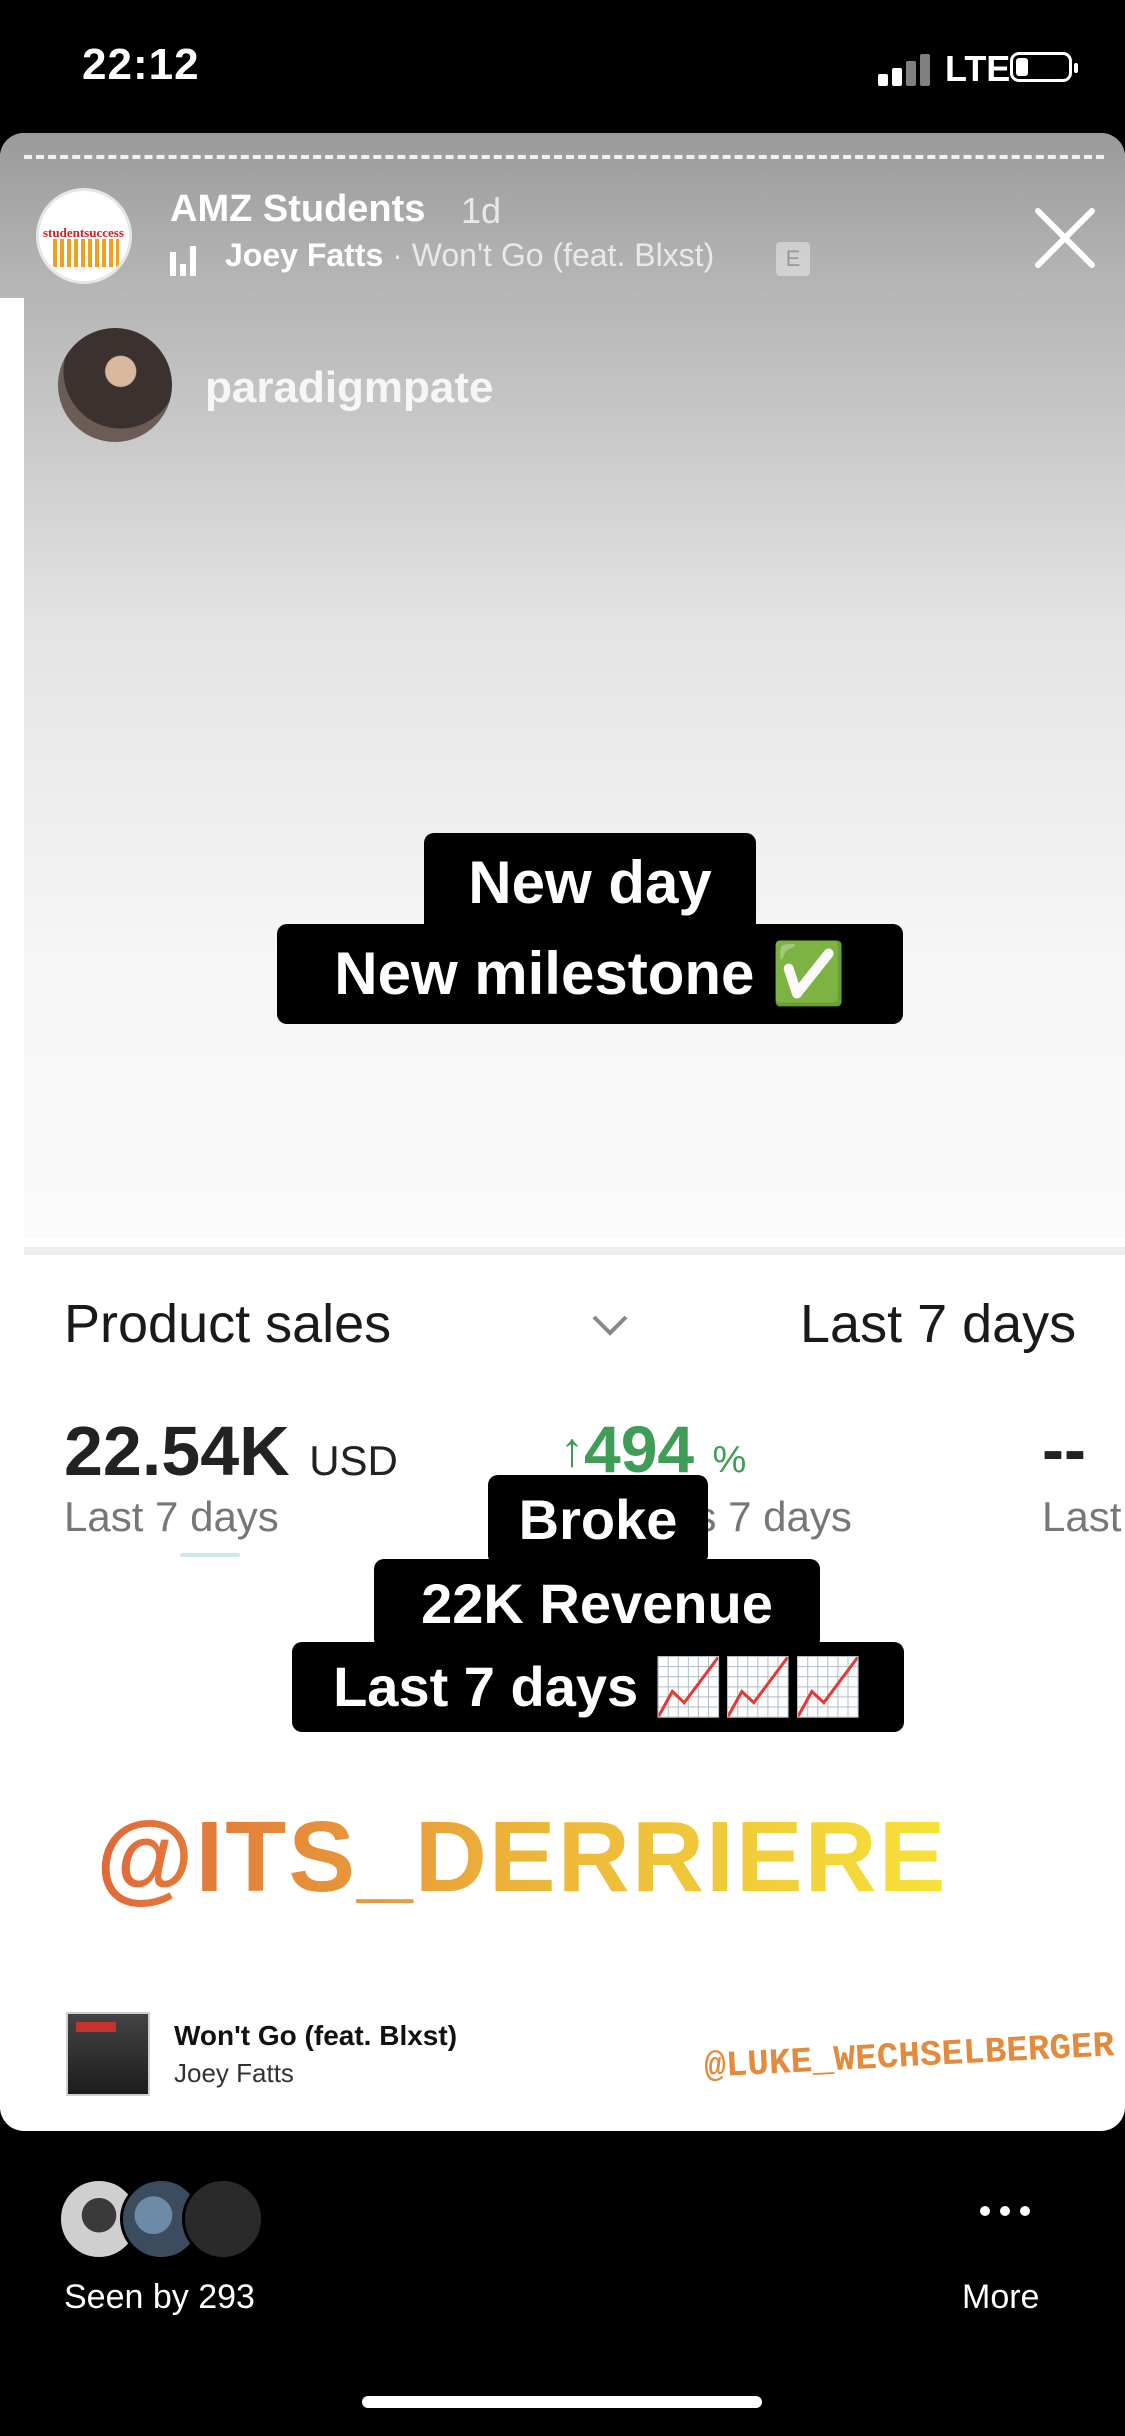 This screenshot has height=2436, width=1125. I want to click on chevron-down-icon, so click(610, 1325).